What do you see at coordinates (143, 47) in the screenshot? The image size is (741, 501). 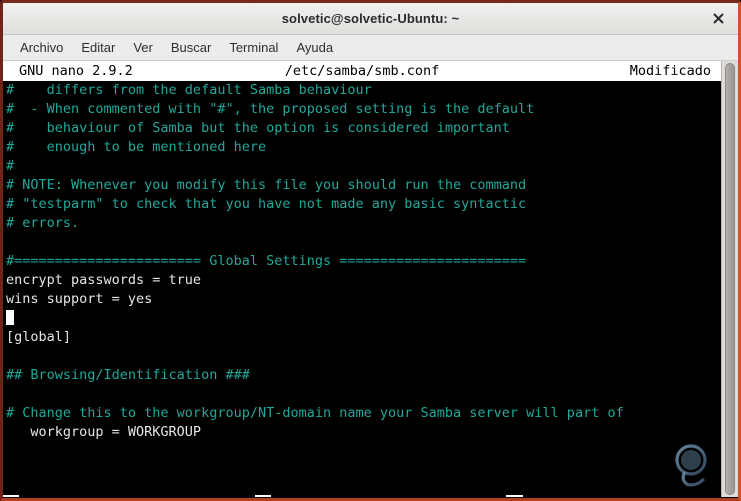 I see `menu-item-ver: Ver` at bounding box center [143, 47].